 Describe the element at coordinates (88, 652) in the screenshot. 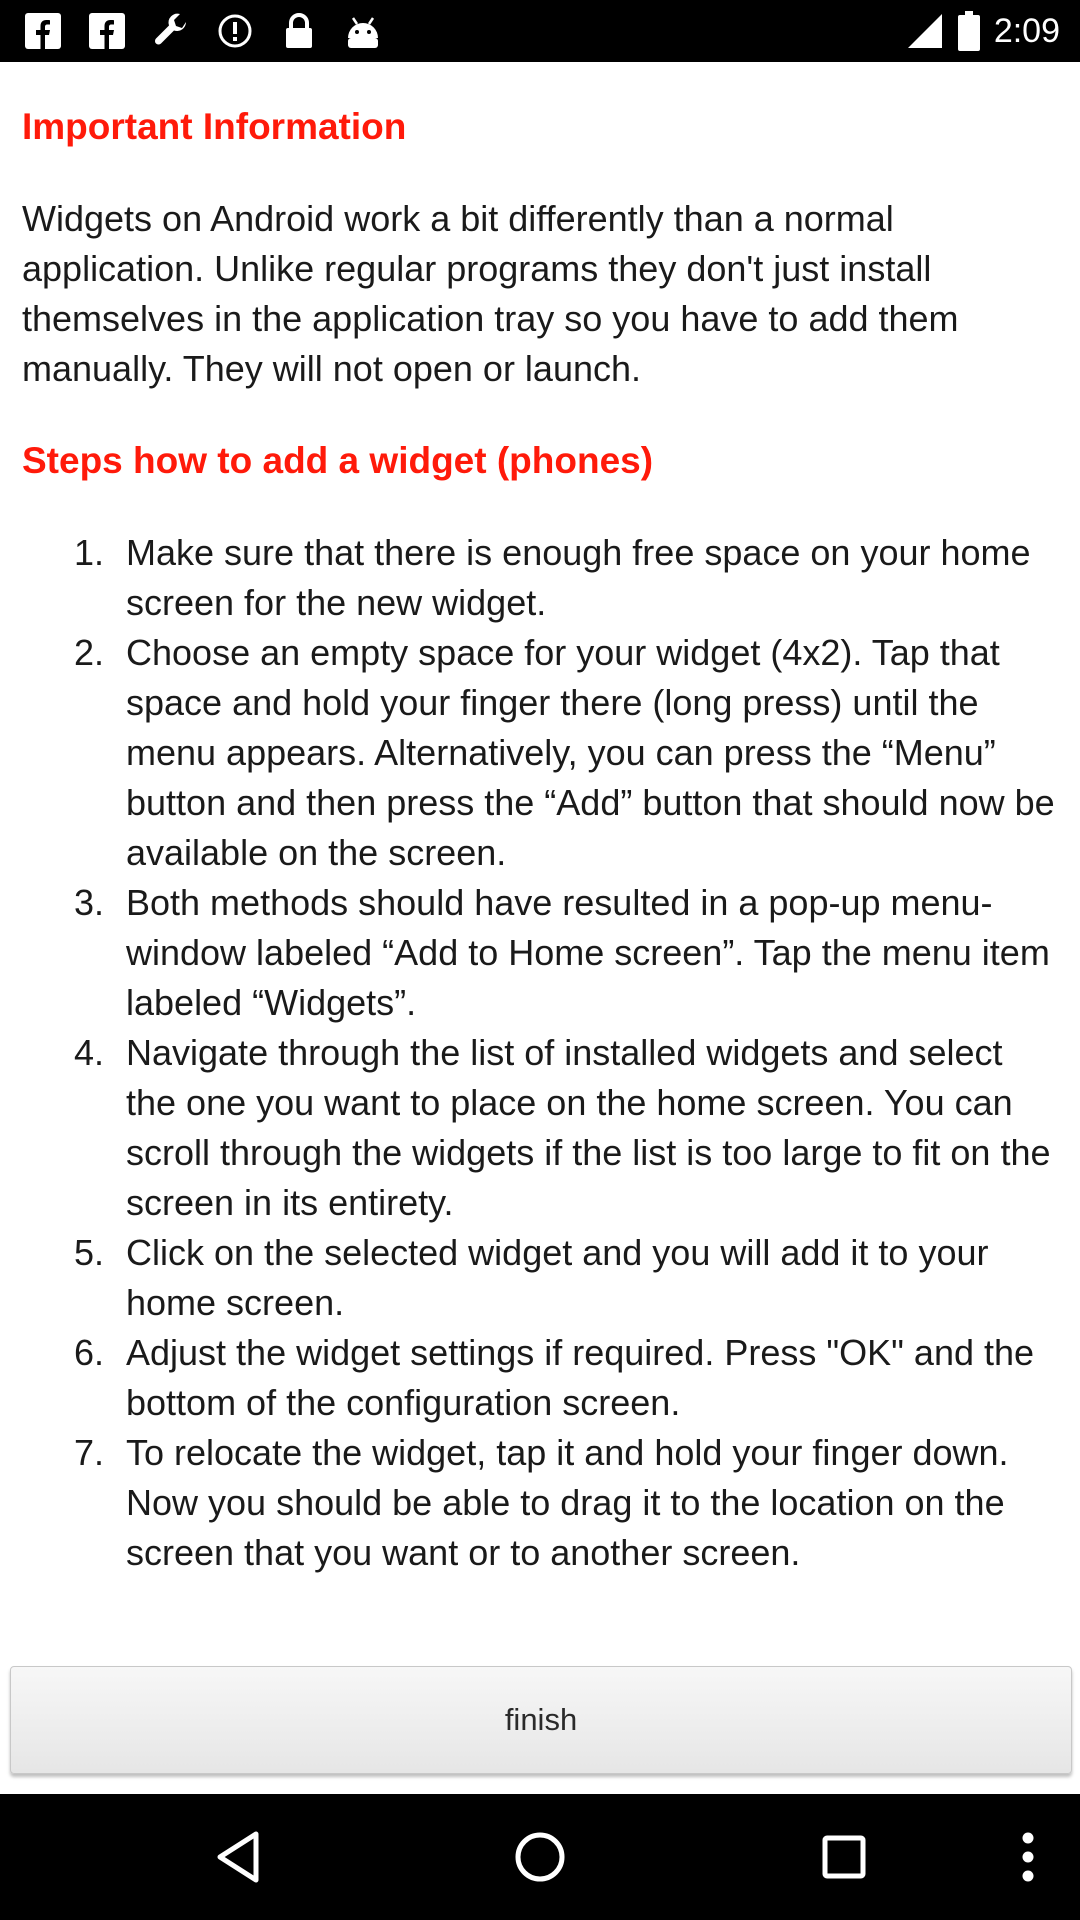

I see `step-number: 2.` at that location.